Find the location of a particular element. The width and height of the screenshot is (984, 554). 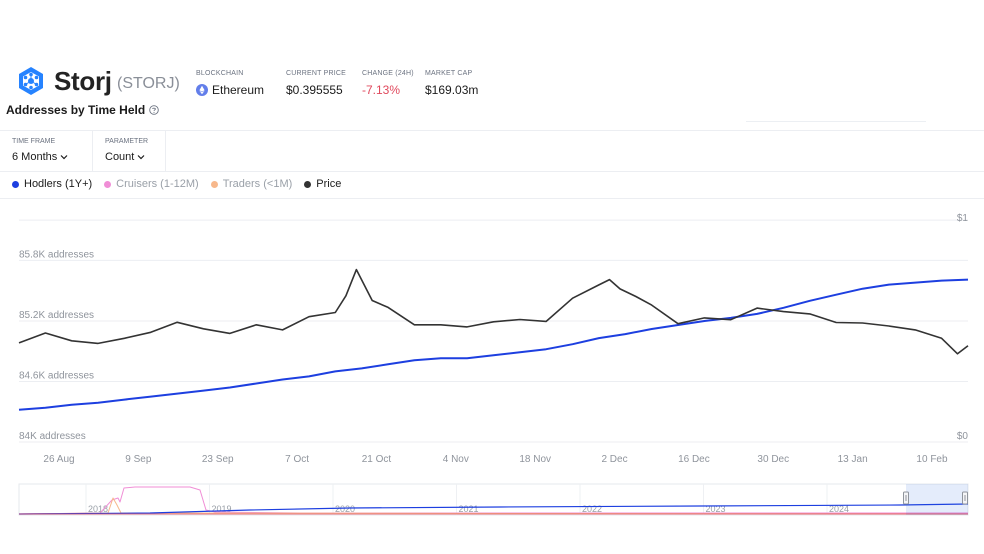

timeframe-value: 6 Months is located at coordinates (35, 157).